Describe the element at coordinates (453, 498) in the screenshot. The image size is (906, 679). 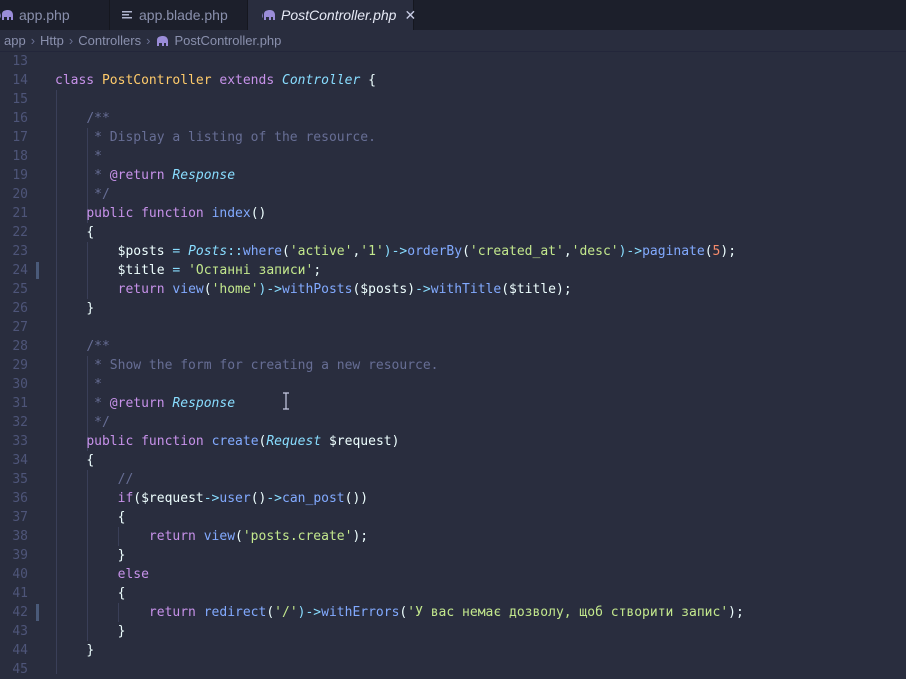
I see `code-line: 36 if($request->user()->can_post())` at that location.